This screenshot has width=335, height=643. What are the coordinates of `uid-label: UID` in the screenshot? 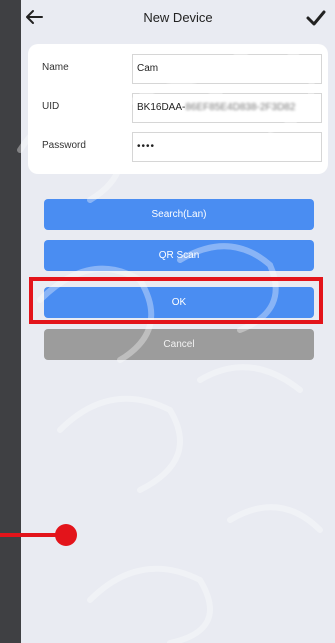 It's located at (51, 106).